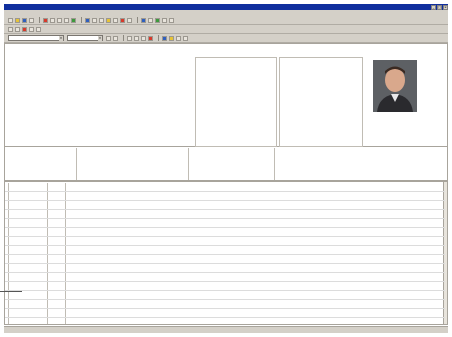  What do you see at coordinates (321, 102) in the screenshot?
I see `permanent-diagnoses-box` at bounding box center [321, 102].